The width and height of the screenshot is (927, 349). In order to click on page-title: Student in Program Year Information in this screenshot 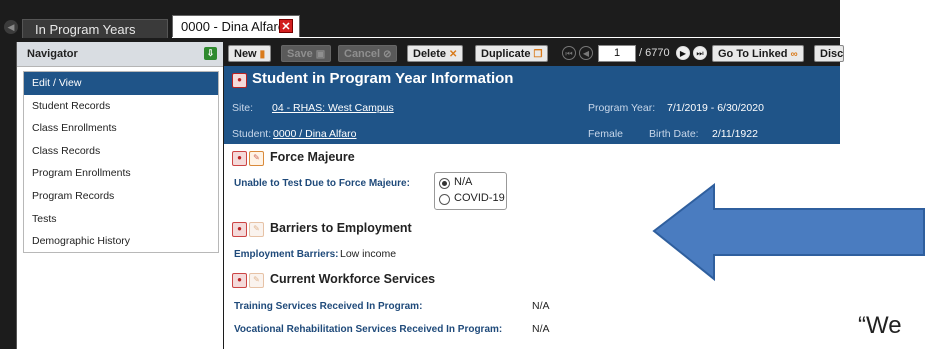, I will do `click(383, 78)`.